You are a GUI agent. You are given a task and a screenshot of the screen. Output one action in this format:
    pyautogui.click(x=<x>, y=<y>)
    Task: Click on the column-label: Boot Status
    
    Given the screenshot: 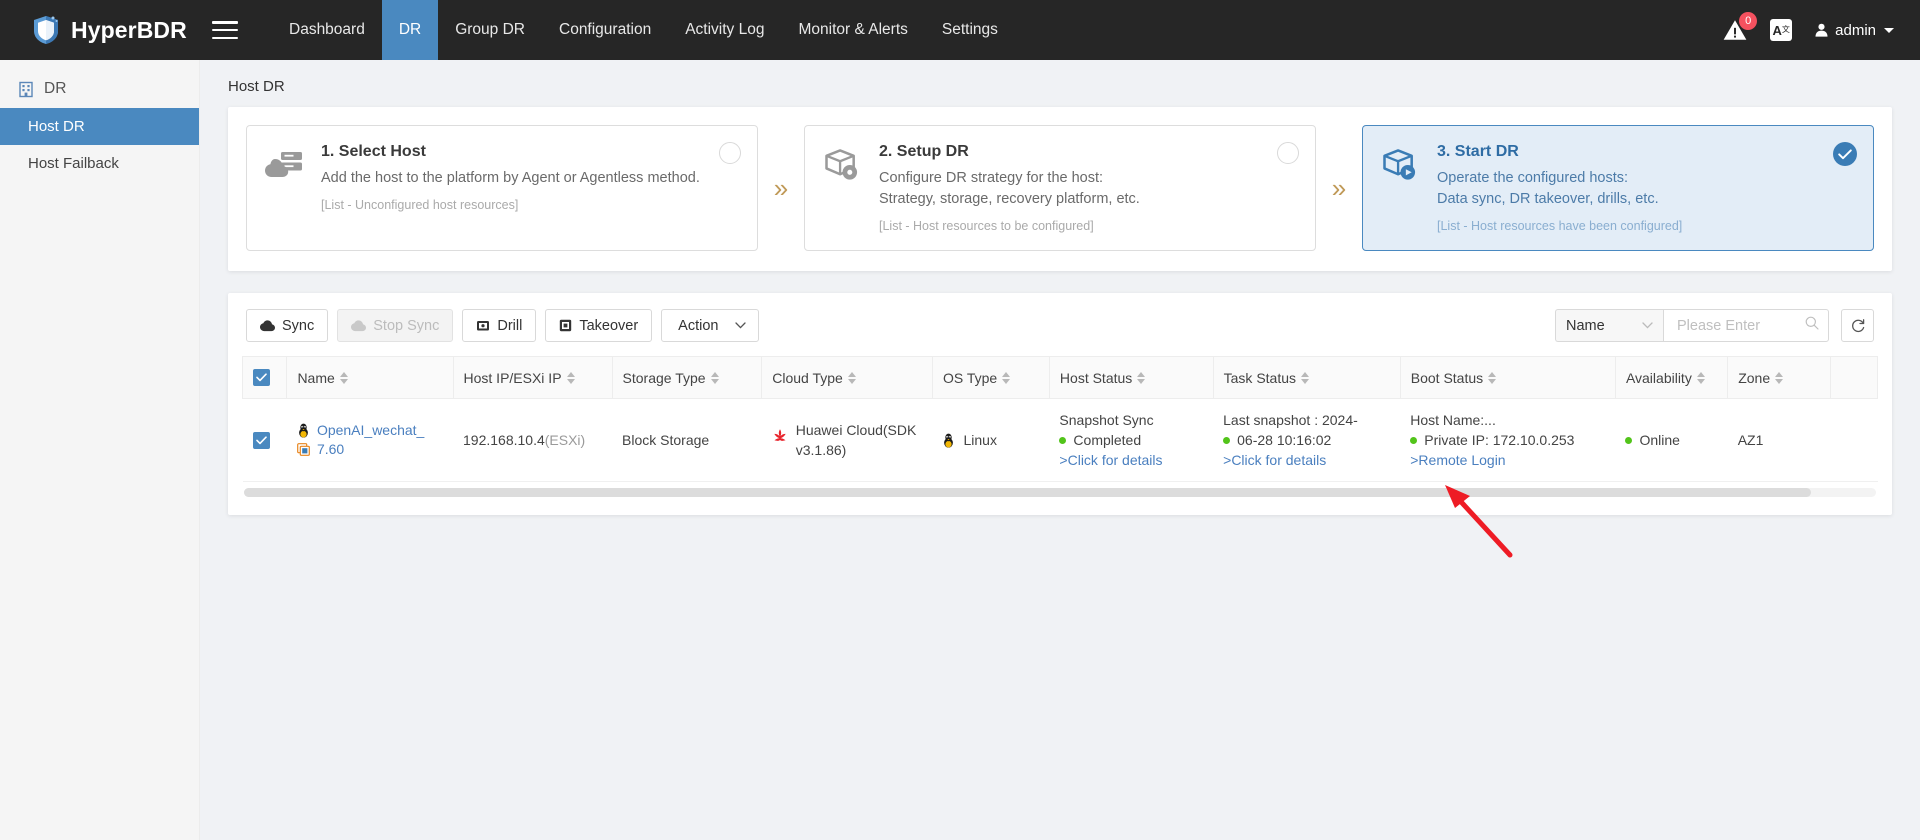 What is the action you would take?
    pyautogui.click(x=1447, y=377)
    